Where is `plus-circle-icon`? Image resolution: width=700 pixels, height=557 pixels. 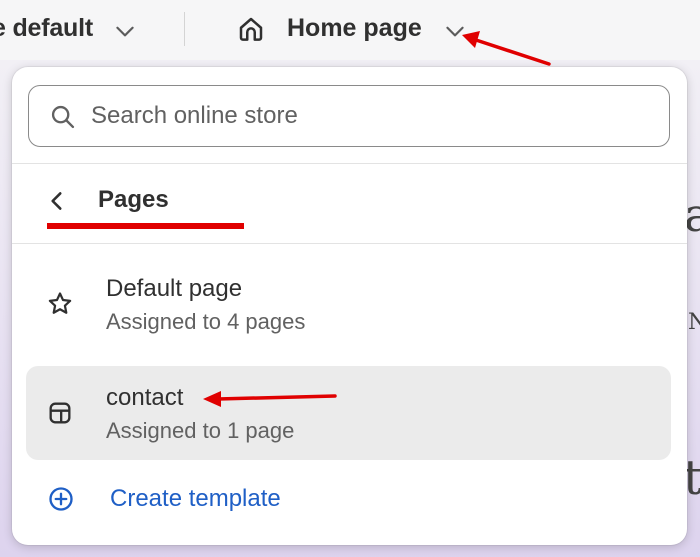 plus-circle-icon is located at coordinates (61, 499).